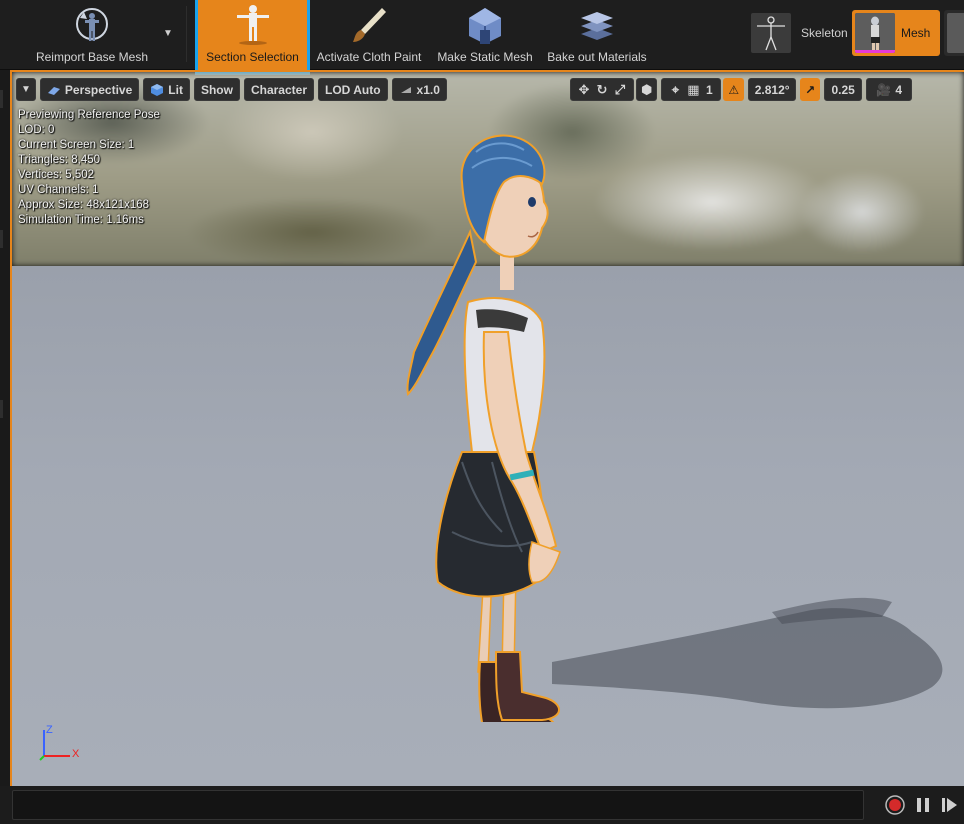 This screenshot has height=824, width=964. I want to click on chevron-down-icon: ▼, so click(26, 89).